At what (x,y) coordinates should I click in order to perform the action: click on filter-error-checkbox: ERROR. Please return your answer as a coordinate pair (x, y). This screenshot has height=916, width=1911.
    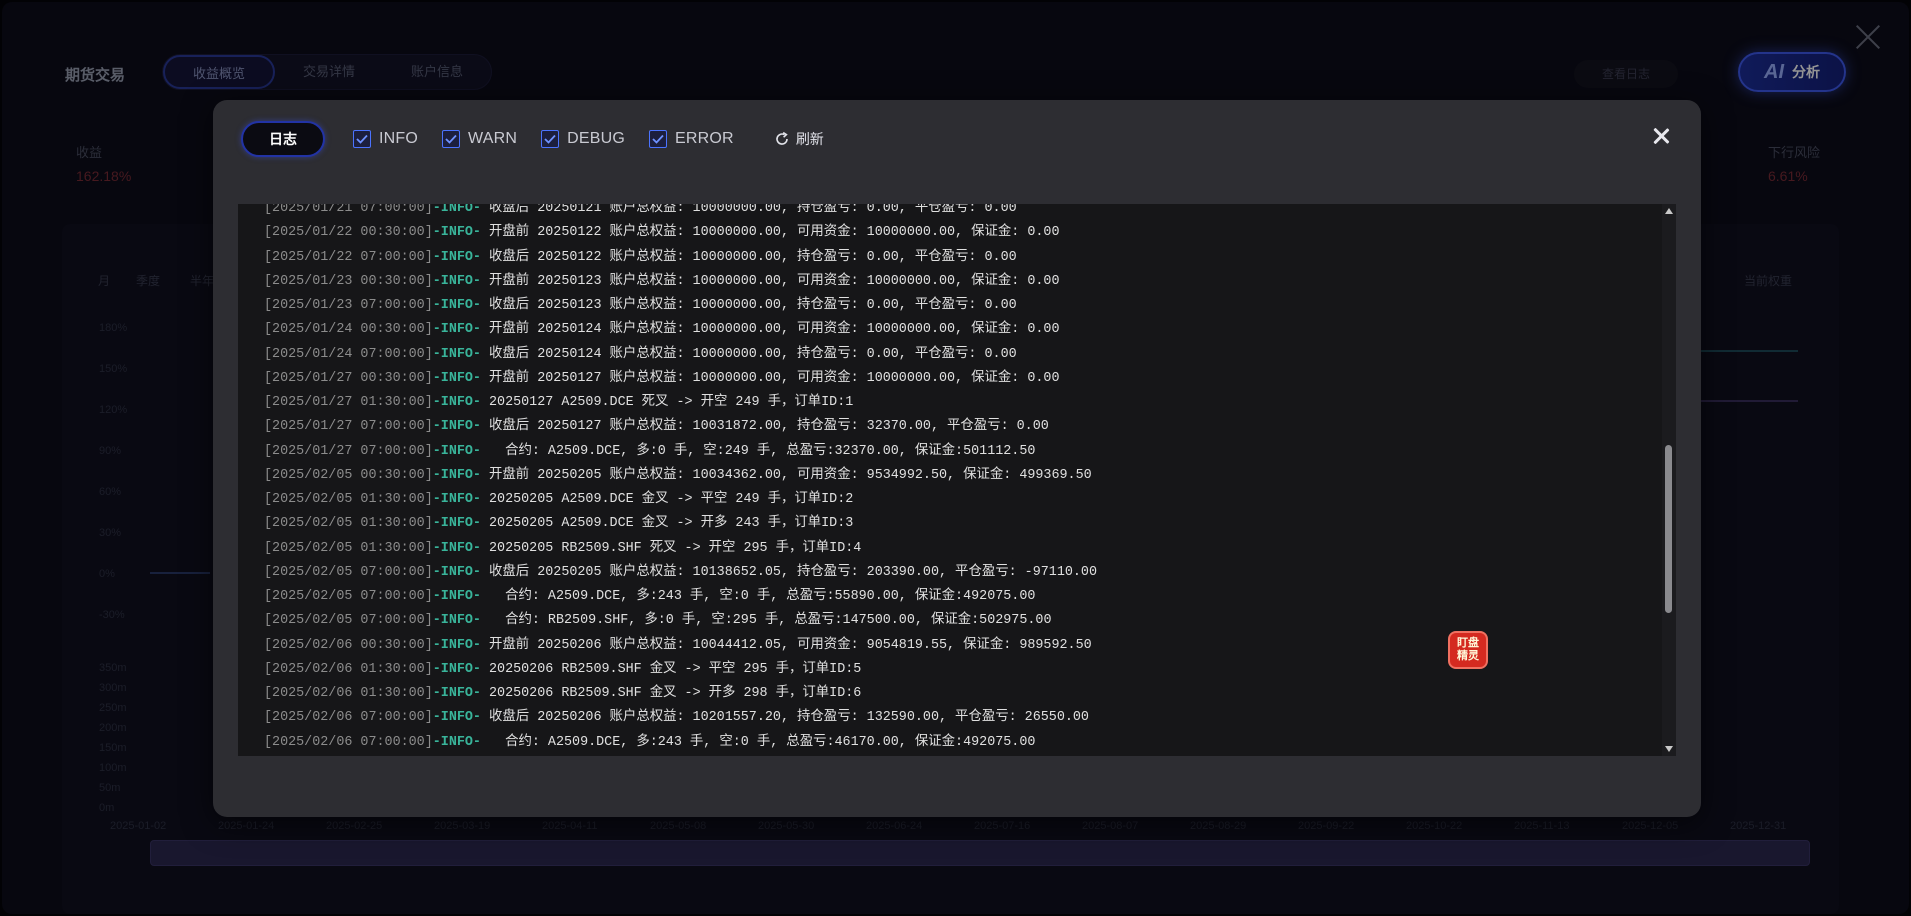
    Looking at the image, I should click on (691, 139).